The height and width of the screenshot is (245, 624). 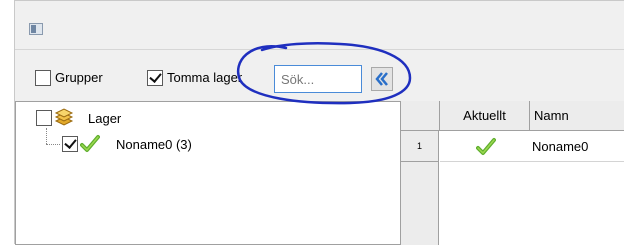 What do you see at coordinates (70, 144) in the screenshot?
I see `tree-item-checkbox` at bounding box center [70, 144].